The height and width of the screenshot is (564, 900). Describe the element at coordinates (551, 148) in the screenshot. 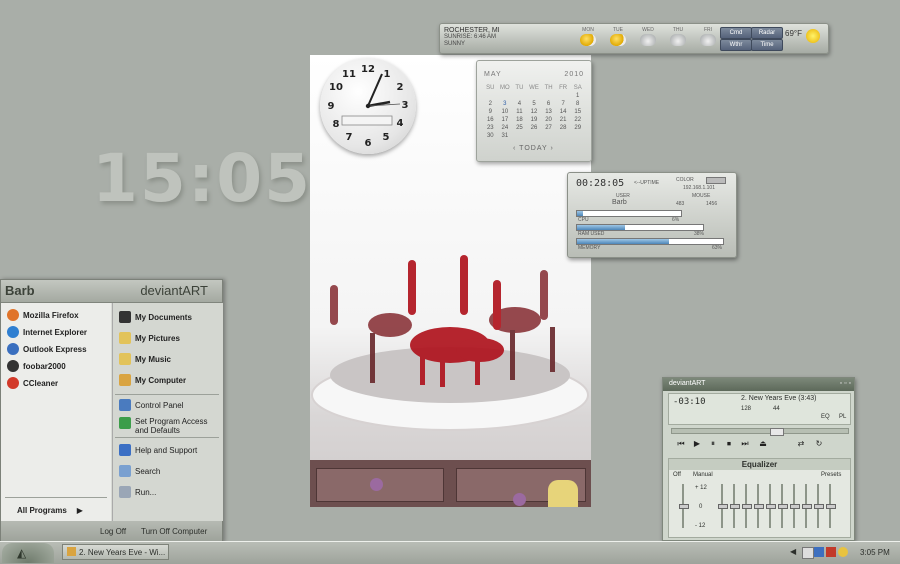

I see `chevron-right-icon: ›` at that location.